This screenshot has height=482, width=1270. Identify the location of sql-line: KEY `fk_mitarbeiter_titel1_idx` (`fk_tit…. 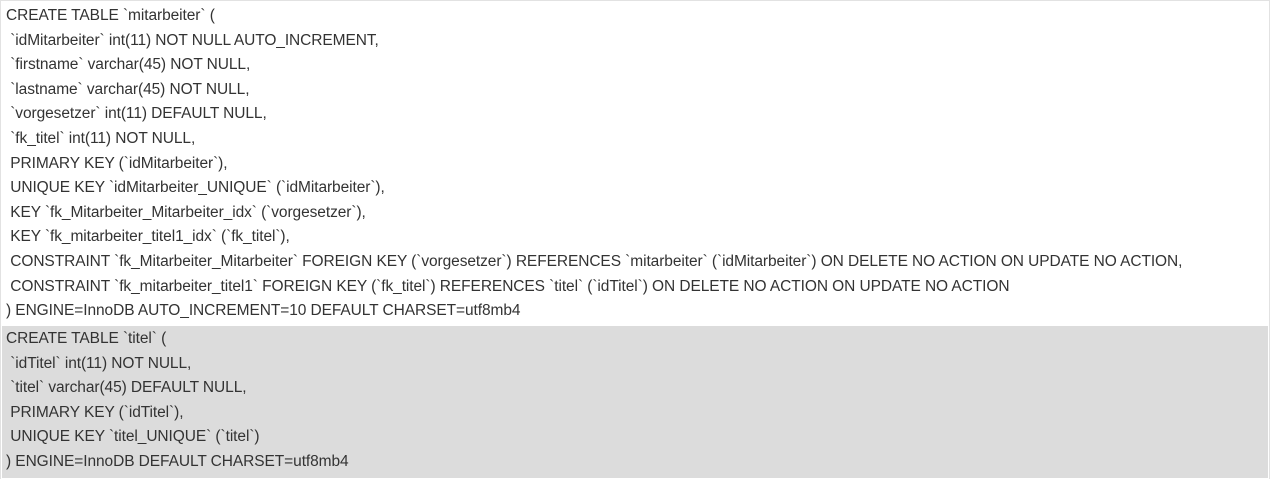
(148, 237).